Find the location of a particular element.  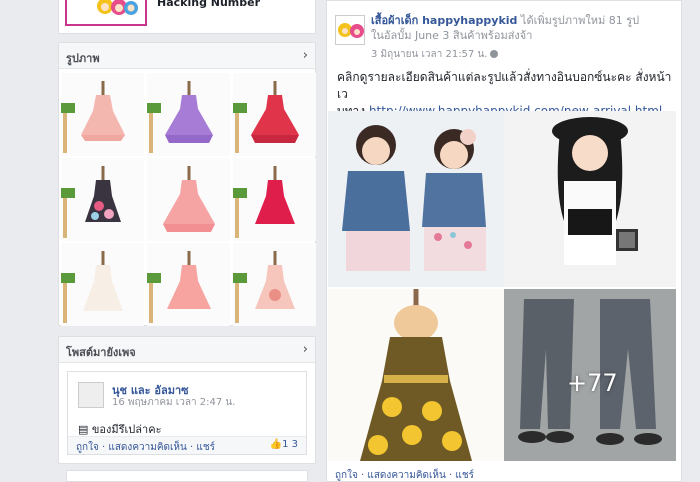

page-avatar is located at coordinates (350, 30).